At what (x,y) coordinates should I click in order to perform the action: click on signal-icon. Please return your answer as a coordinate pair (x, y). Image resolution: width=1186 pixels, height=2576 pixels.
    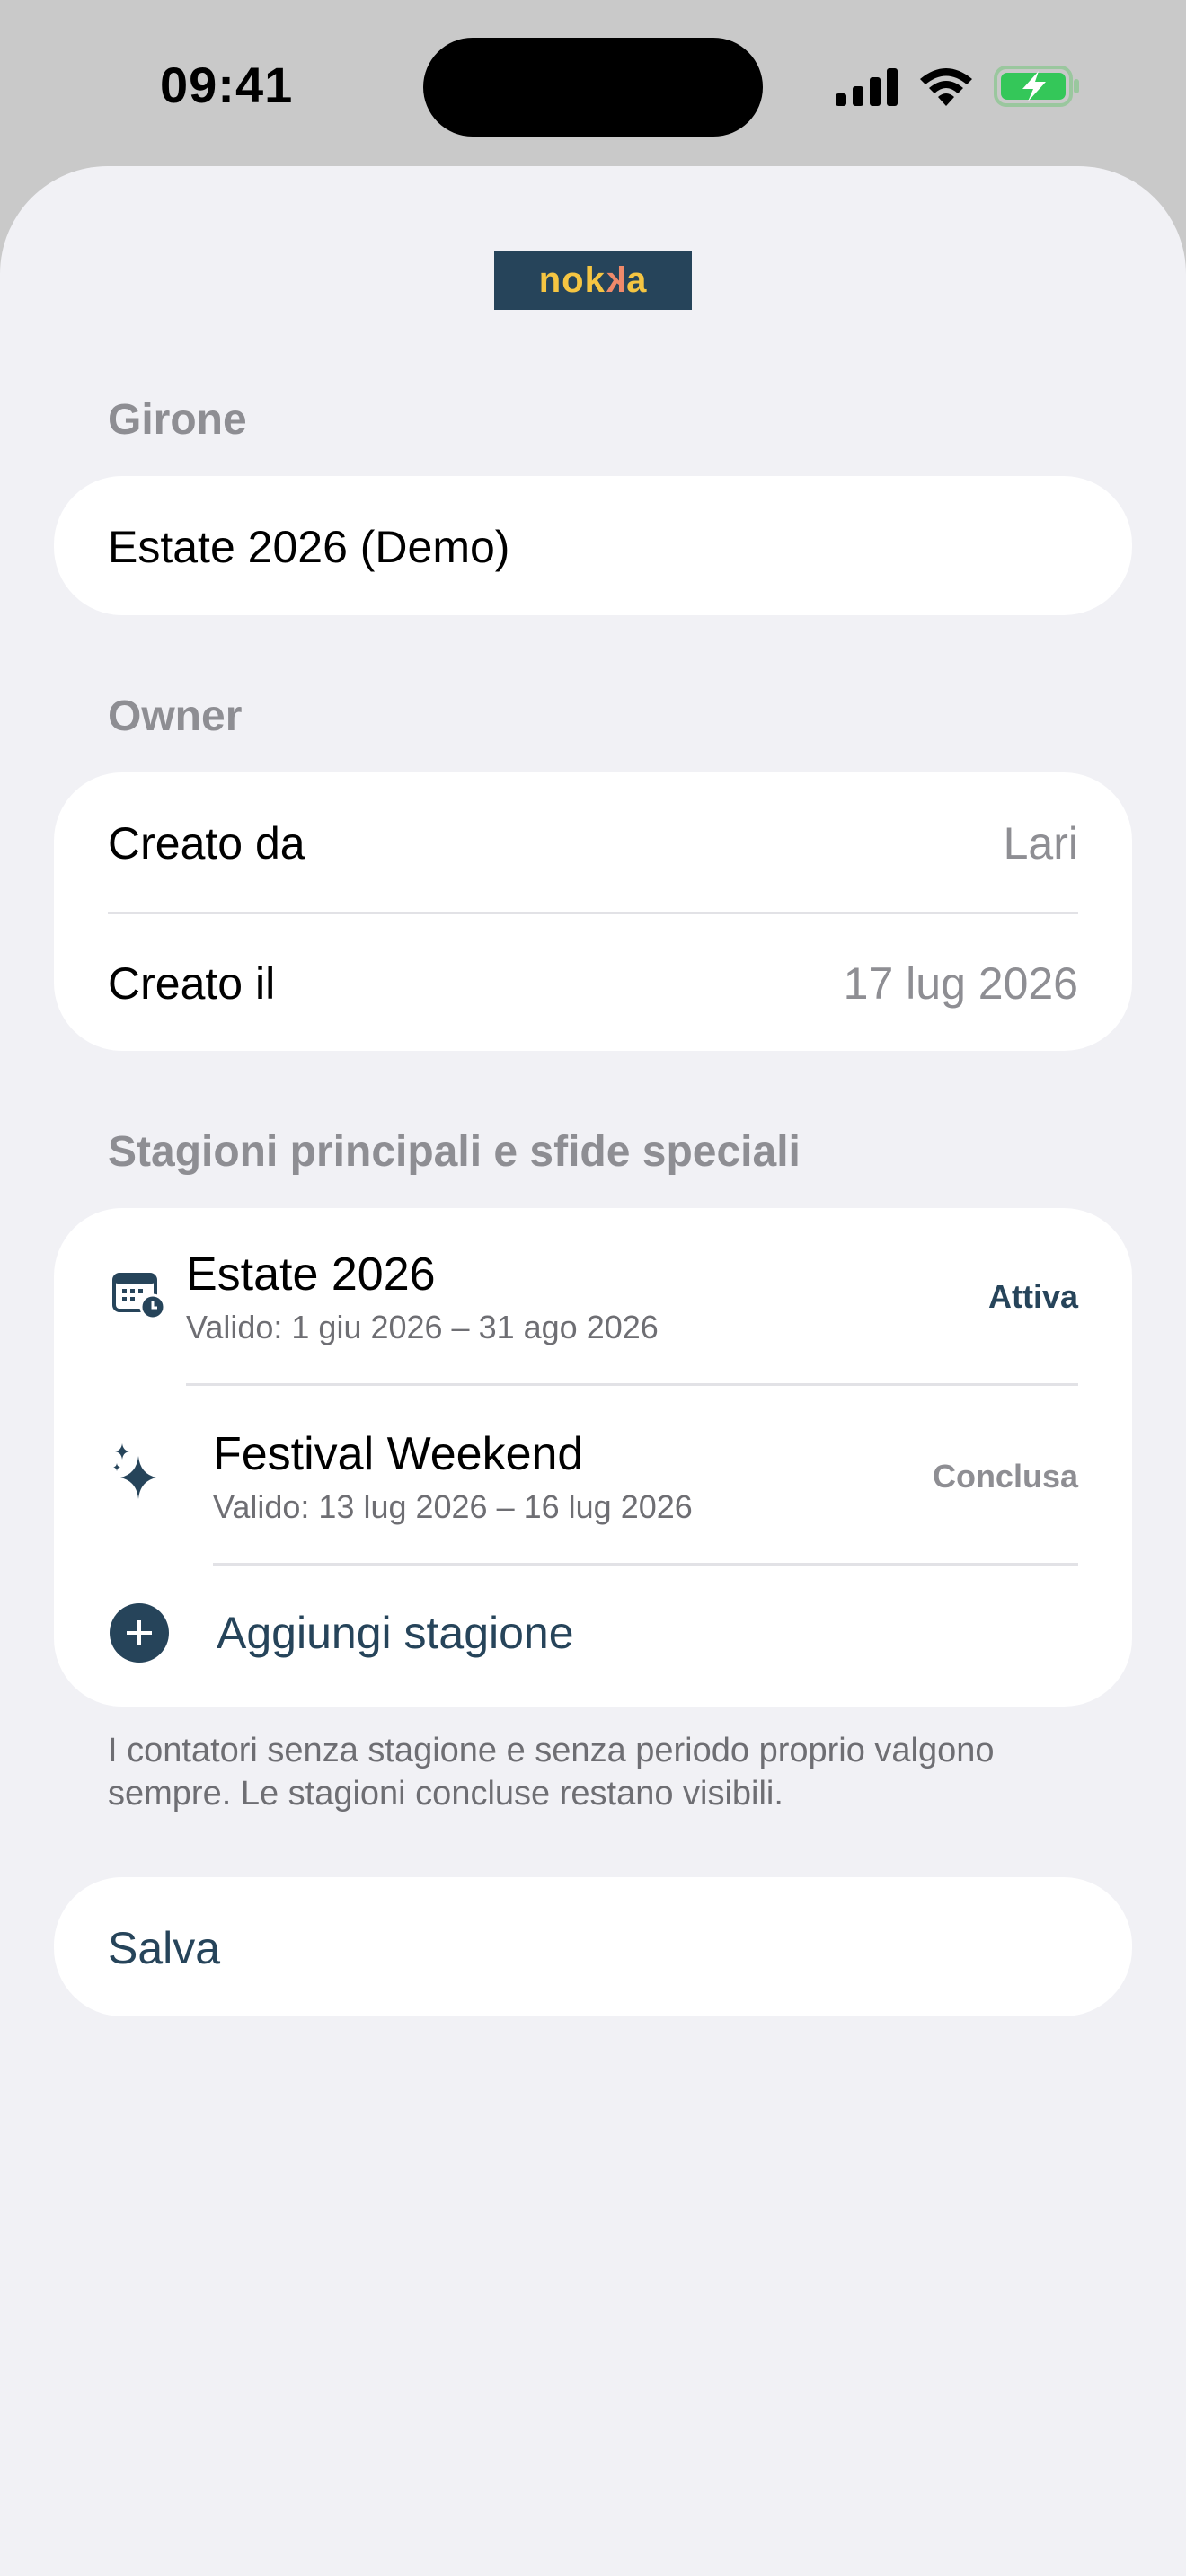
    Looking at the image, I should click on (867, 87).